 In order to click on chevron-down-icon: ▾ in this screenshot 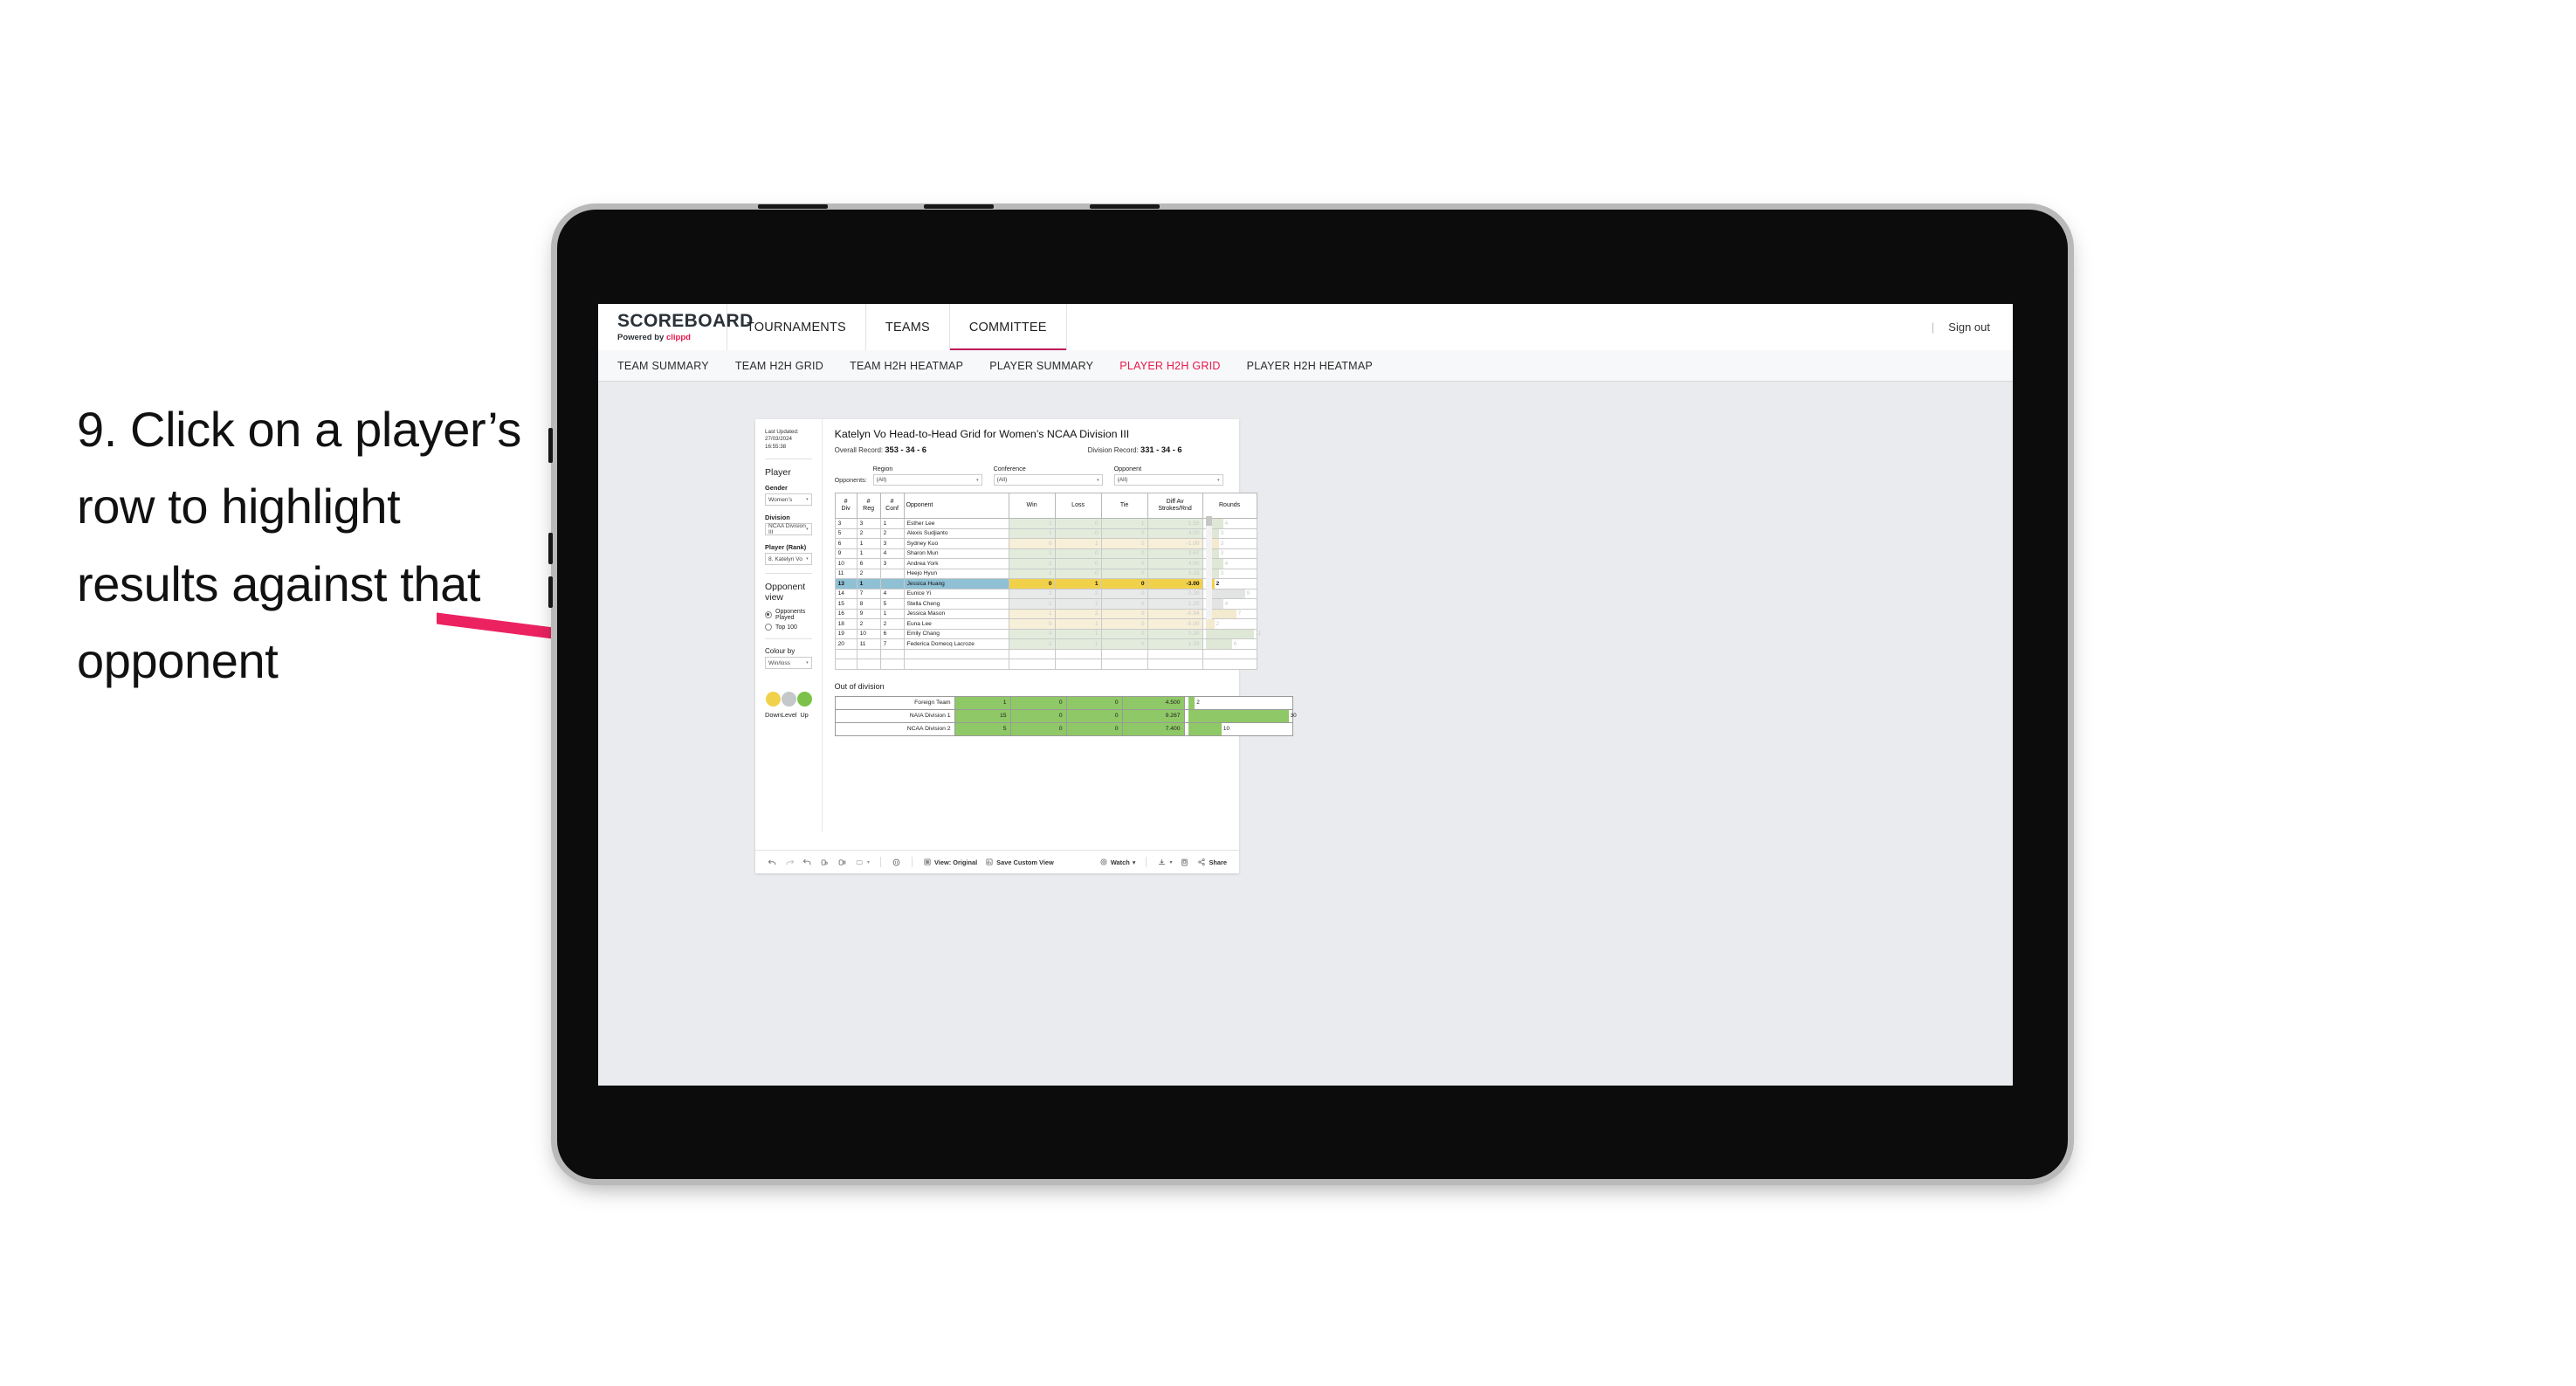, I will do `click(807, 663)`.